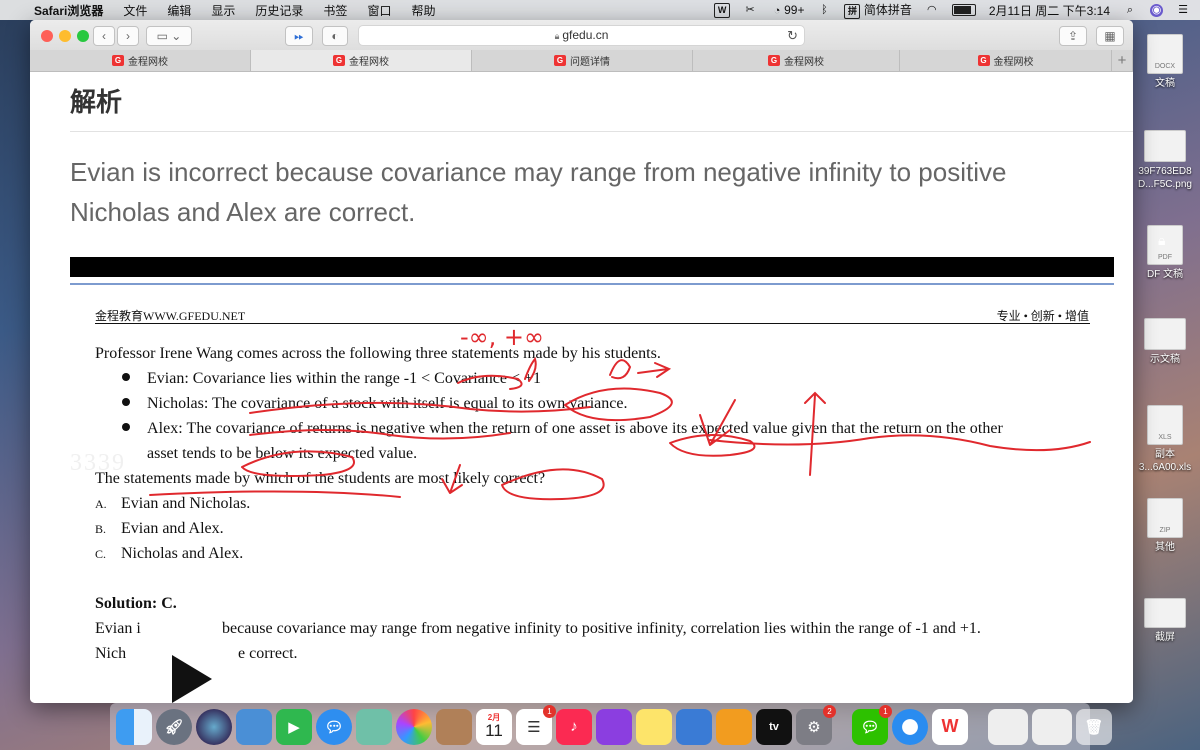 The width and height of the screenshot is (1200, 750). What do you see at coordinates (1165, 62) in the screenshot?
I see `desktop-file-docx: DOCX 文稿` at bounding box center [1165, 62].